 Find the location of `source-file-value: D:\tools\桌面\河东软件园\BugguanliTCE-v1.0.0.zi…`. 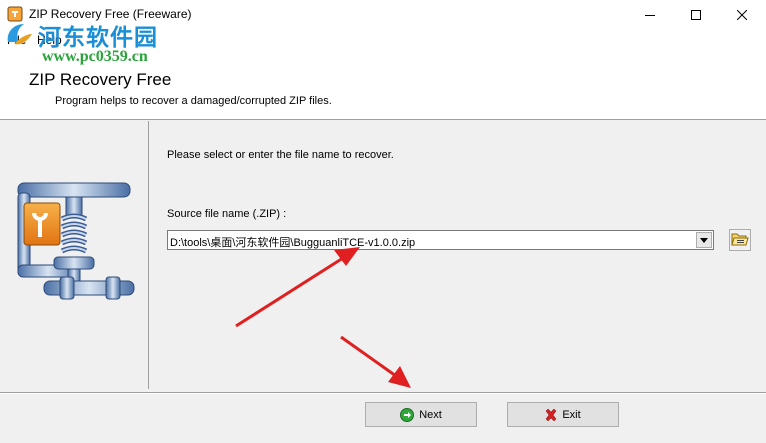

source-file-value: D:\tools\桌面\河东软件园\BugguanliTCE-v1.0.0.zi… is located at coordinates (293, 243).